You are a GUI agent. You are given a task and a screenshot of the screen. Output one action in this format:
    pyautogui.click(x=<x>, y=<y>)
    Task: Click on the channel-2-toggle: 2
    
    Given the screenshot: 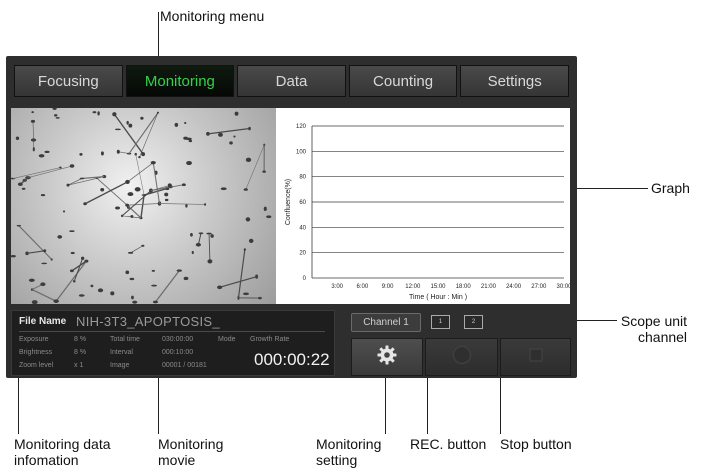 What is the action you would take?
    pyautogui.click(x=473, y=322)
    